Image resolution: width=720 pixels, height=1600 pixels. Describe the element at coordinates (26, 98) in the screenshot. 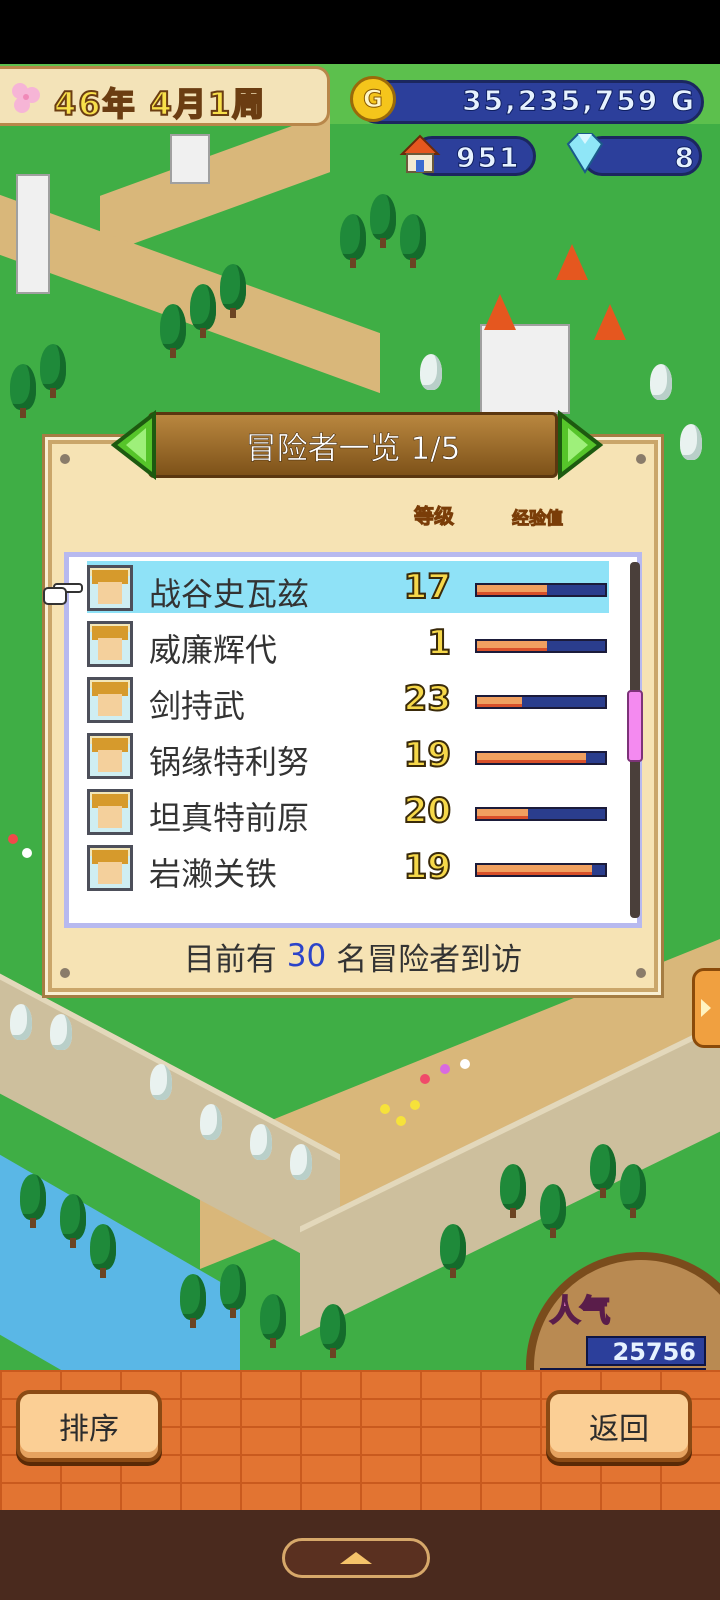

I see `cherry-blossom-icon` at that location.